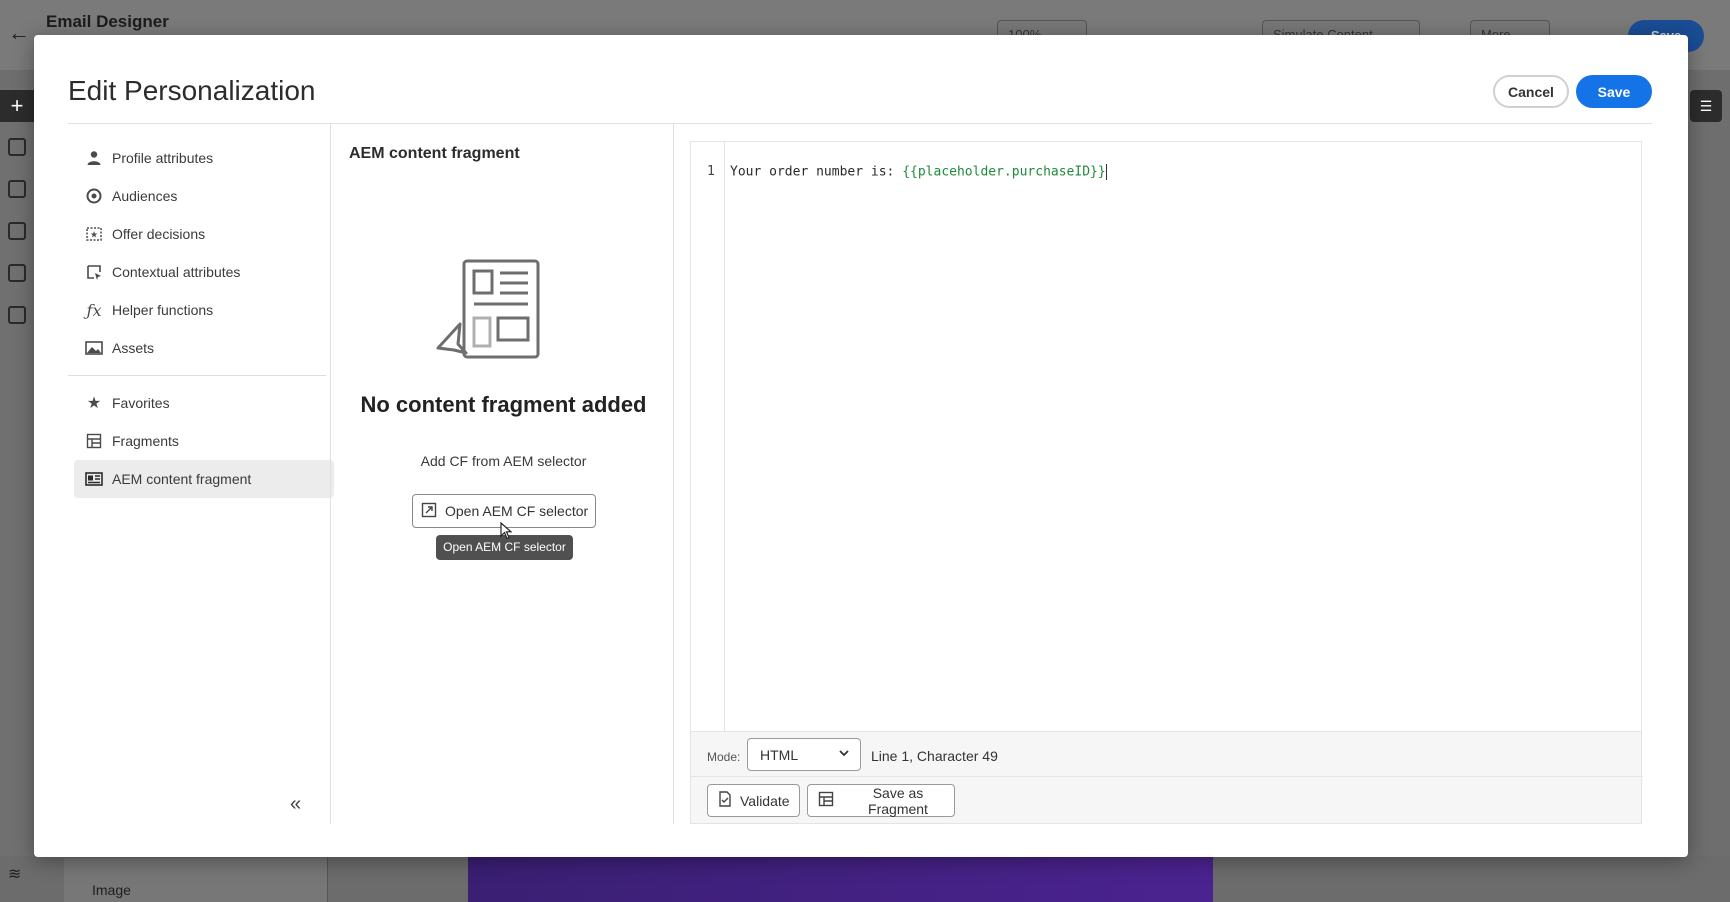 The image size is (1730, 902). Describe the element at coordinates (1004, 172) in the screenshot. I see `code-expression: {{placeholder.purchaseID}}` at that location.